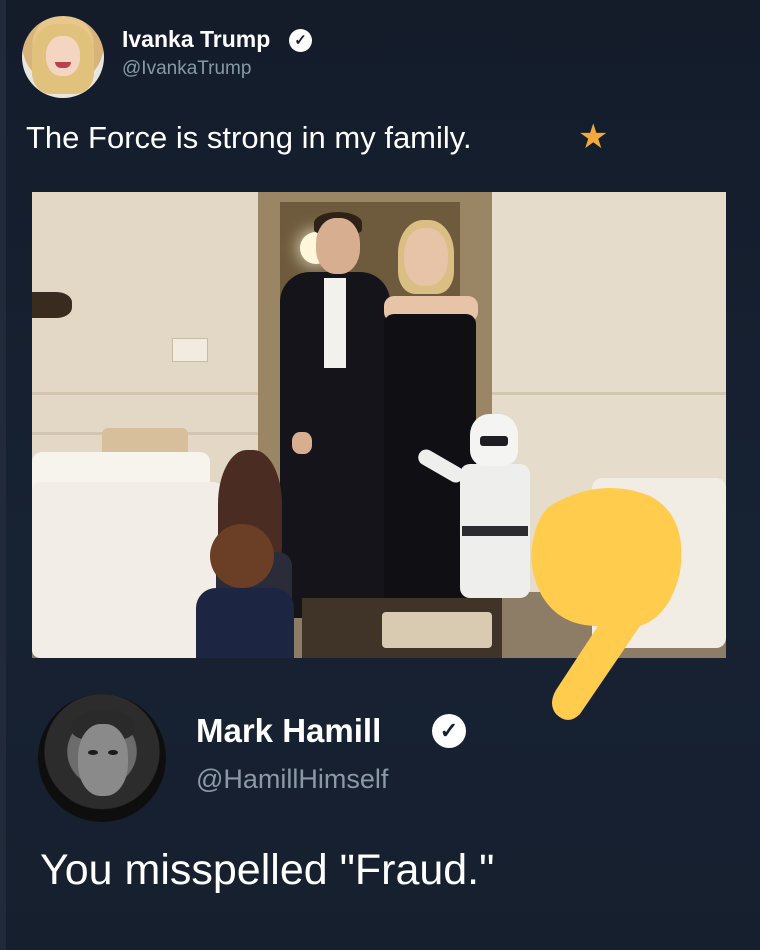  Describe the element at coordinates (3, 475) in the screenshot. I see `left-edge` at that location.